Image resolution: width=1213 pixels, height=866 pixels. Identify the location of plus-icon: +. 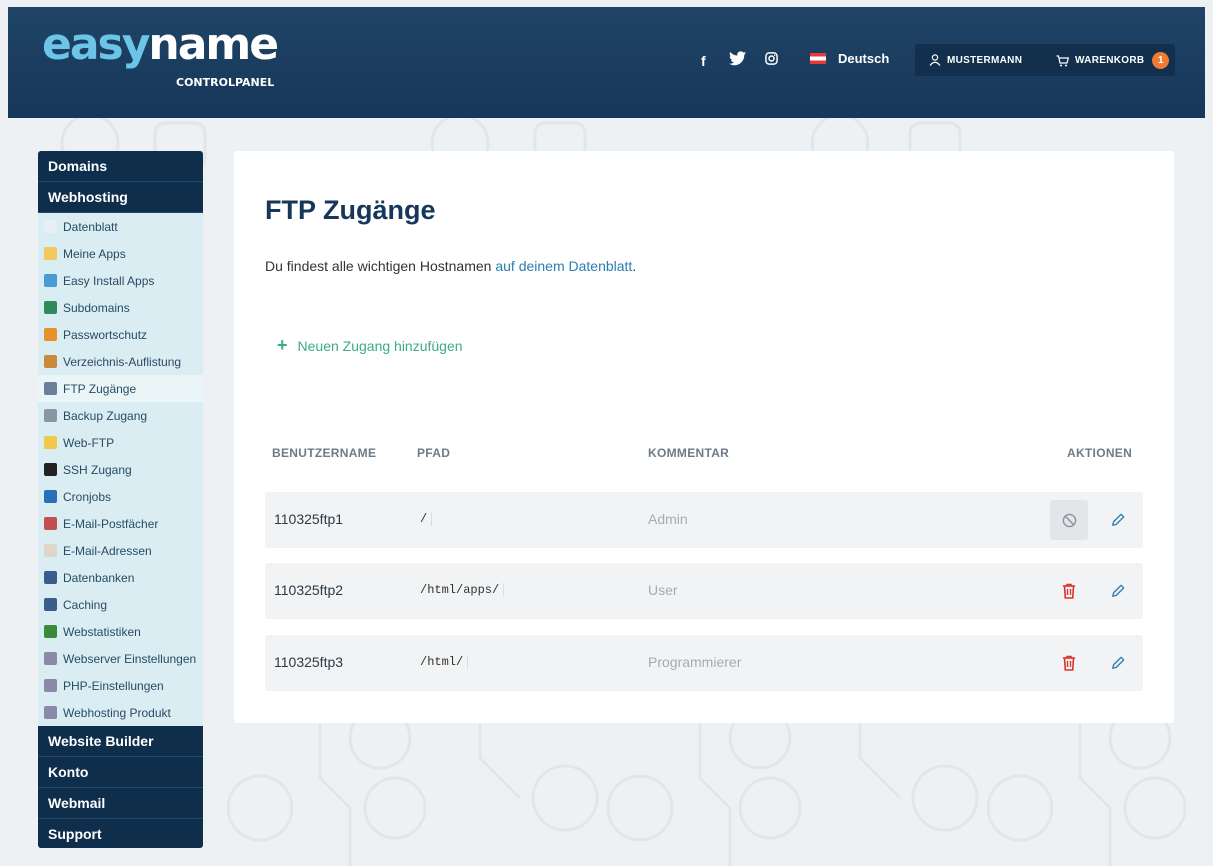
(282, 345).